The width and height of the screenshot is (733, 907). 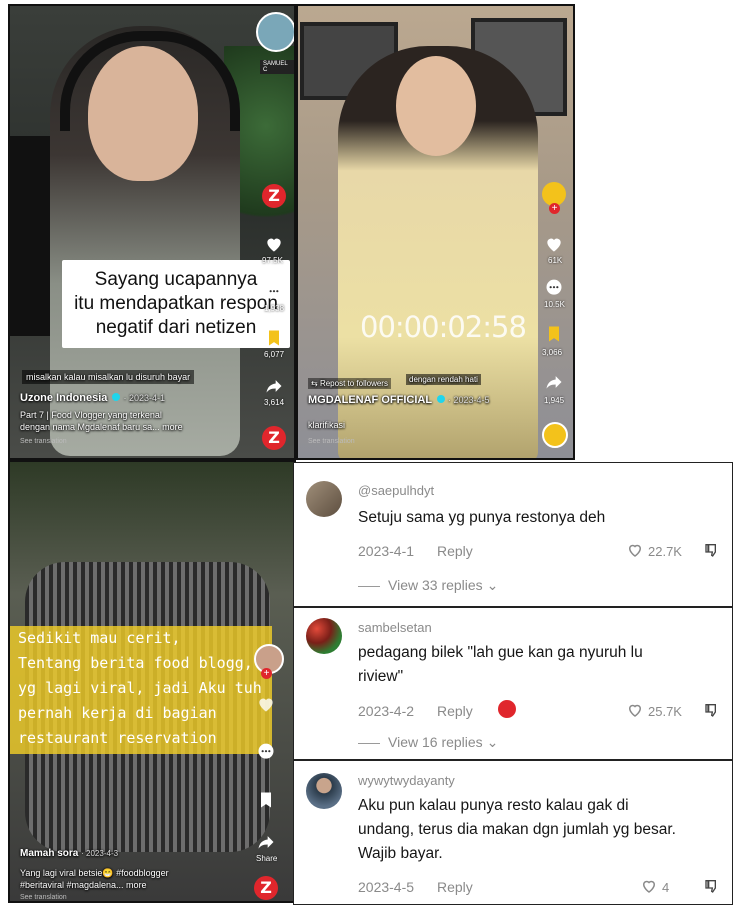 What do you see at coordinates (135, 663) in the screenshot?
I see `caption-line: Tentang berita food blogg,` at bounding box center [135, 663].